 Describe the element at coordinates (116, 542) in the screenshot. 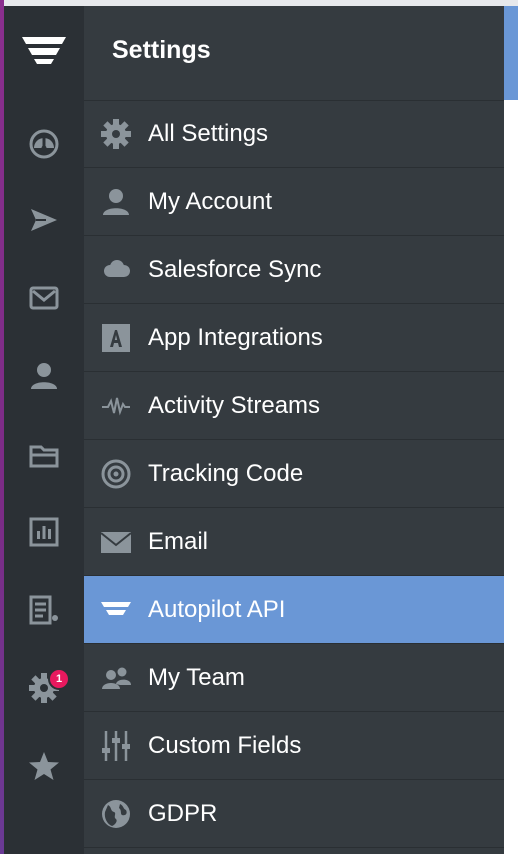

I see `envelope-icon` at that location.